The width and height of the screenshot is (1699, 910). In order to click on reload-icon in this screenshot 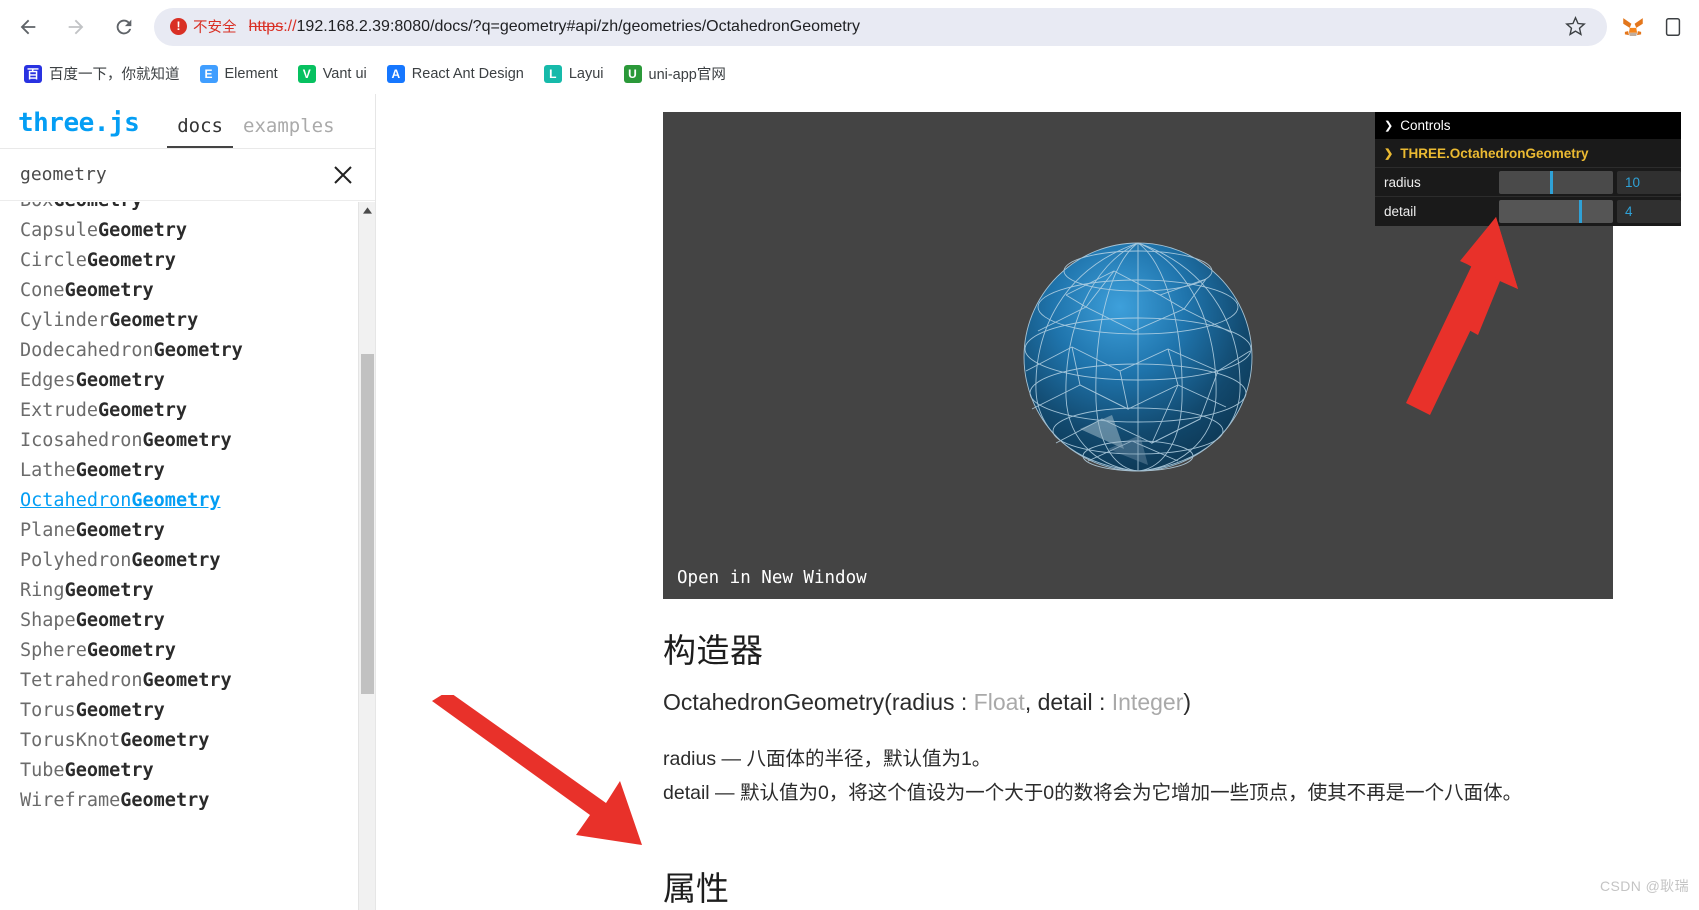, I will do `click(124, 26)`.